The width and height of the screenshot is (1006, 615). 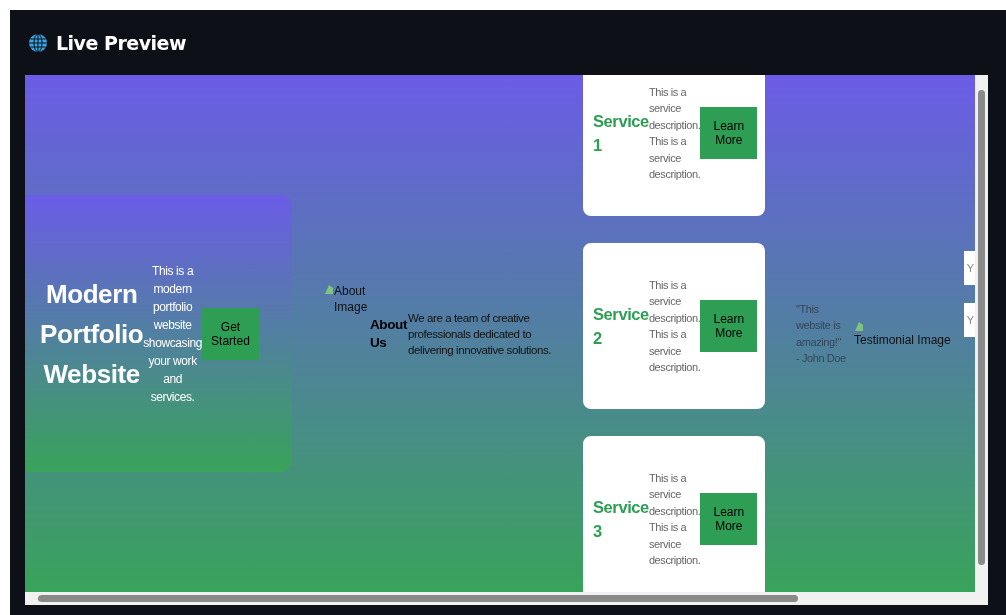 I want to click on get-started-button: Get Started, so click(x=230, y=333).